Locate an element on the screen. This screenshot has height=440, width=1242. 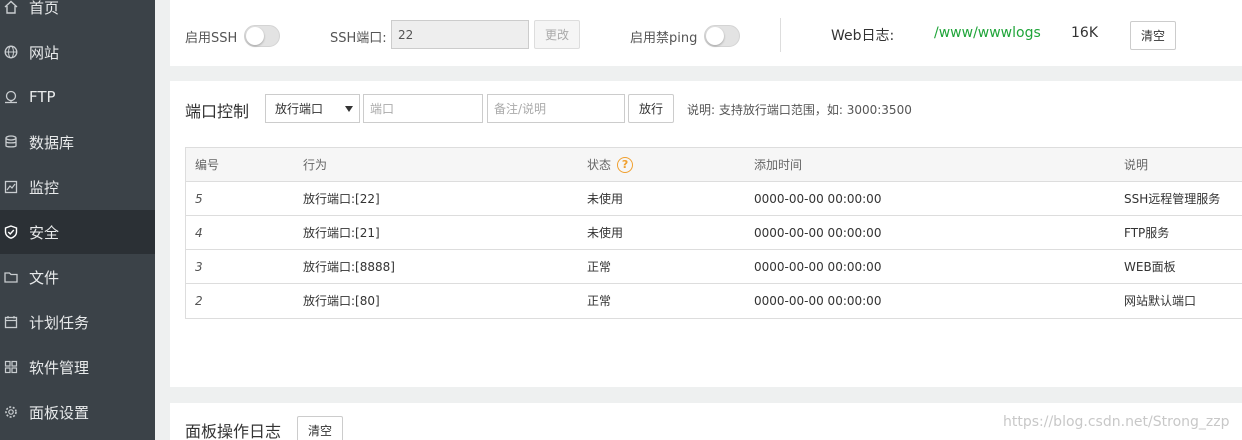
sidebar-item-database: 数据库 is located at coordinates (77, 142).